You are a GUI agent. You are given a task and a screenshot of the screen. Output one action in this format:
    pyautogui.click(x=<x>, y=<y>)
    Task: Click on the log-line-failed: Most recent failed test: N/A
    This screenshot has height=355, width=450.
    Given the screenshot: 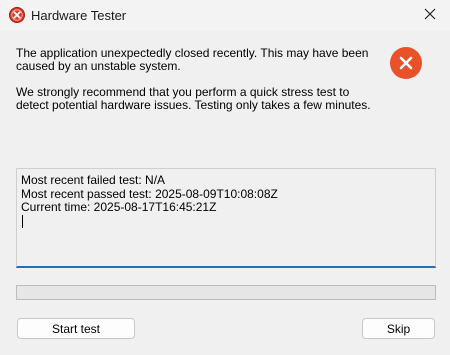 What is the action you would take?
    pyautogui.click(x=93, y=180)
    